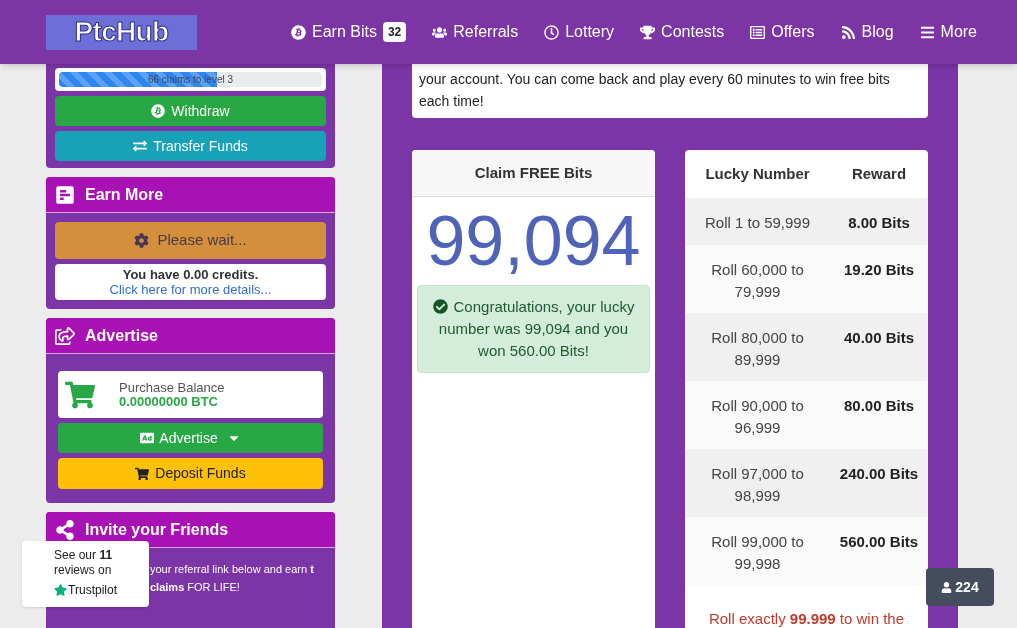 This screenshot has width=1017, height=628. What do you see at coordinates (757, 173) in the screenshot?
I see `column-header: Lucky Number` at bounding box center [757, 173].